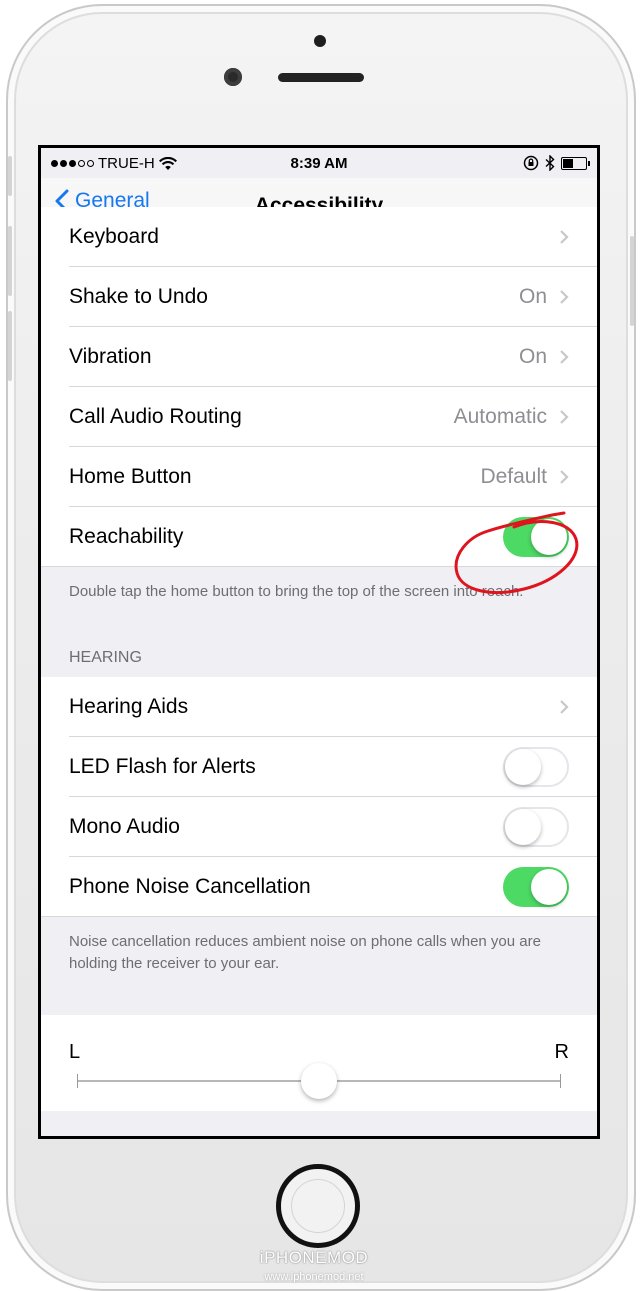 The height and width of the screenshot is (1291, 640). What do you see at coordinates (10, 261) in the screenshot?
I see `volume-up-button` at bounding box center [10, 261].